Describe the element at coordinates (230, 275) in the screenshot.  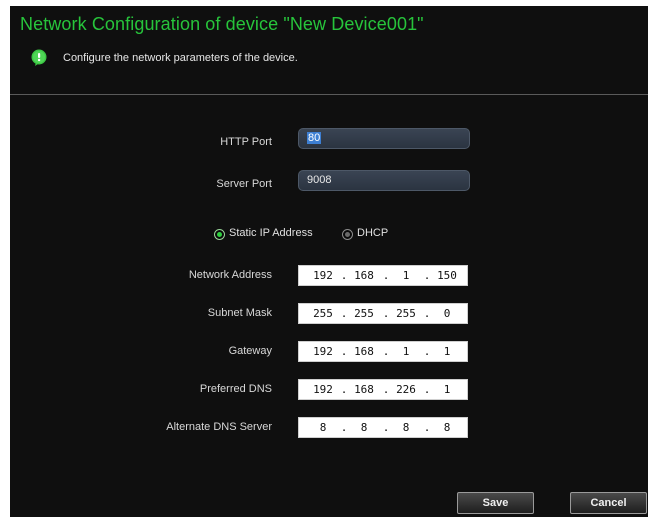
I see `network-address-label: Network Address` at that location.